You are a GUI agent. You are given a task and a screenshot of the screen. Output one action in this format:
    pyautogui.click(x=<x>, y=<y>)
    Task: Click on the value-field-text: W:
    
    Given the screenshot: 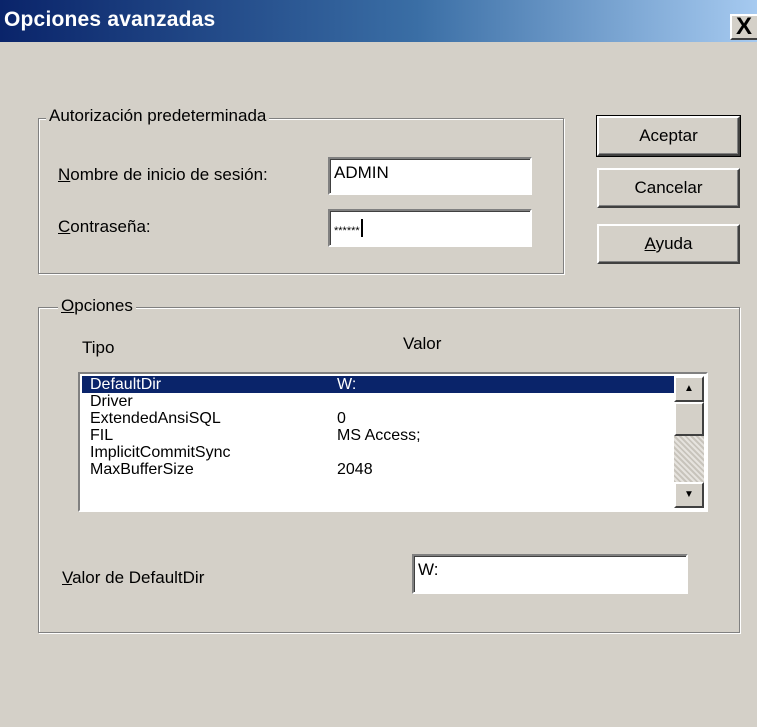 What is the action you would take?
    pyautogui.click(x=428, y=569)
    